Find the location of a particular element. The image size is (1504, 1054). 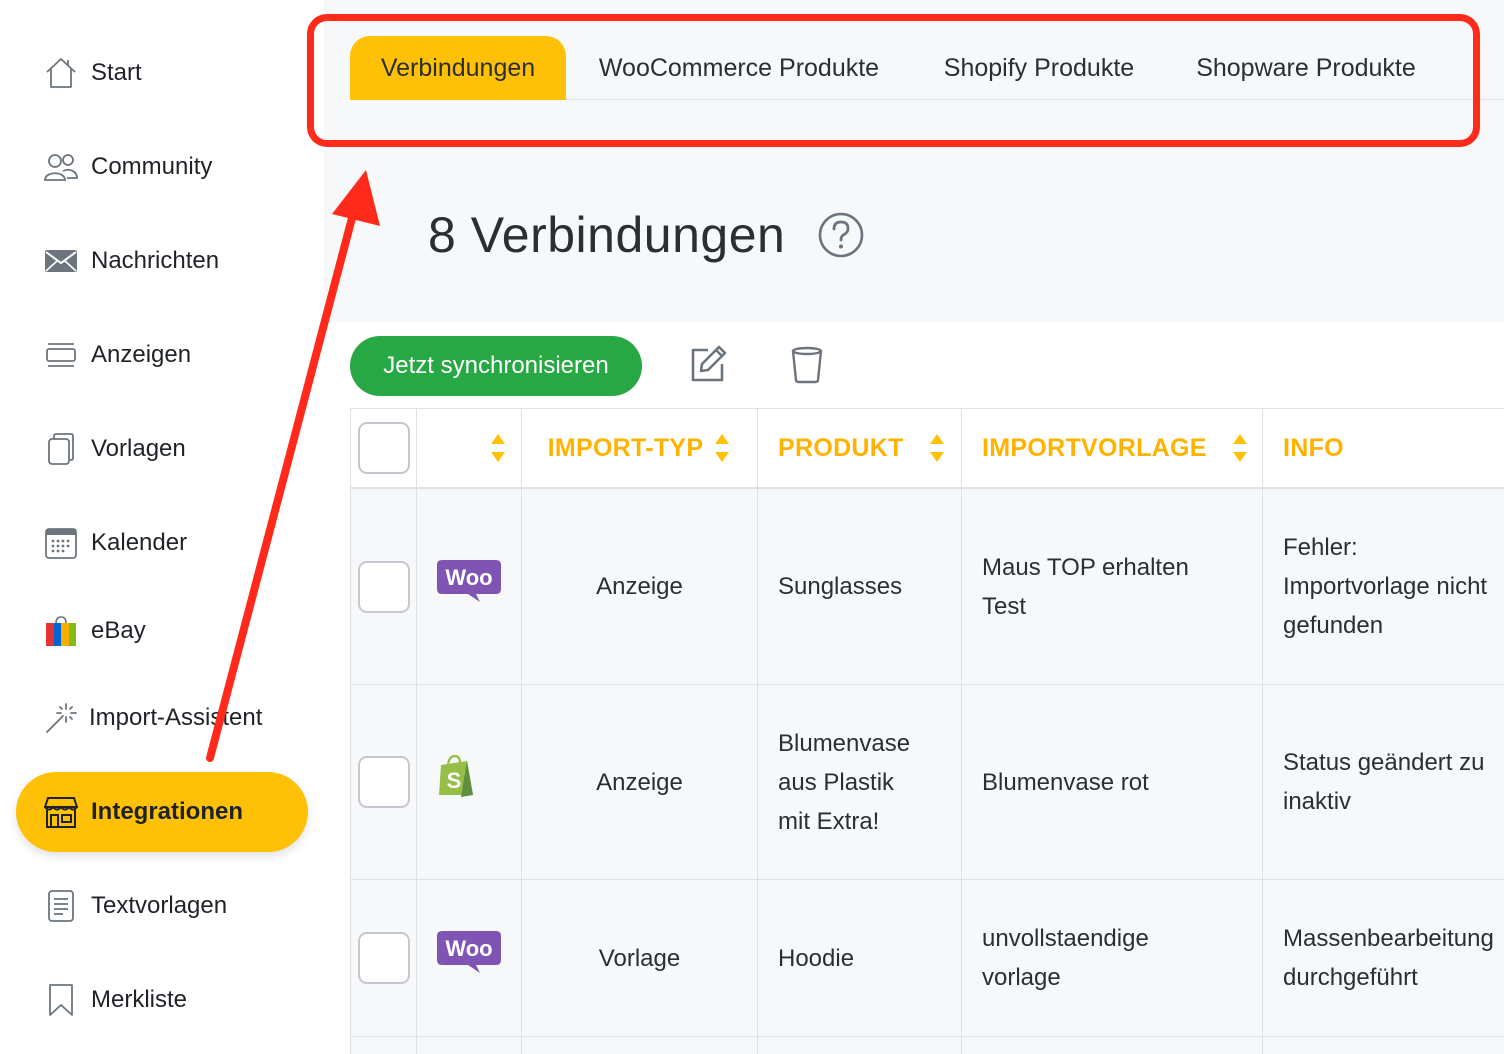

sidebar-item-community: Community is located at coordinates (162, 167).